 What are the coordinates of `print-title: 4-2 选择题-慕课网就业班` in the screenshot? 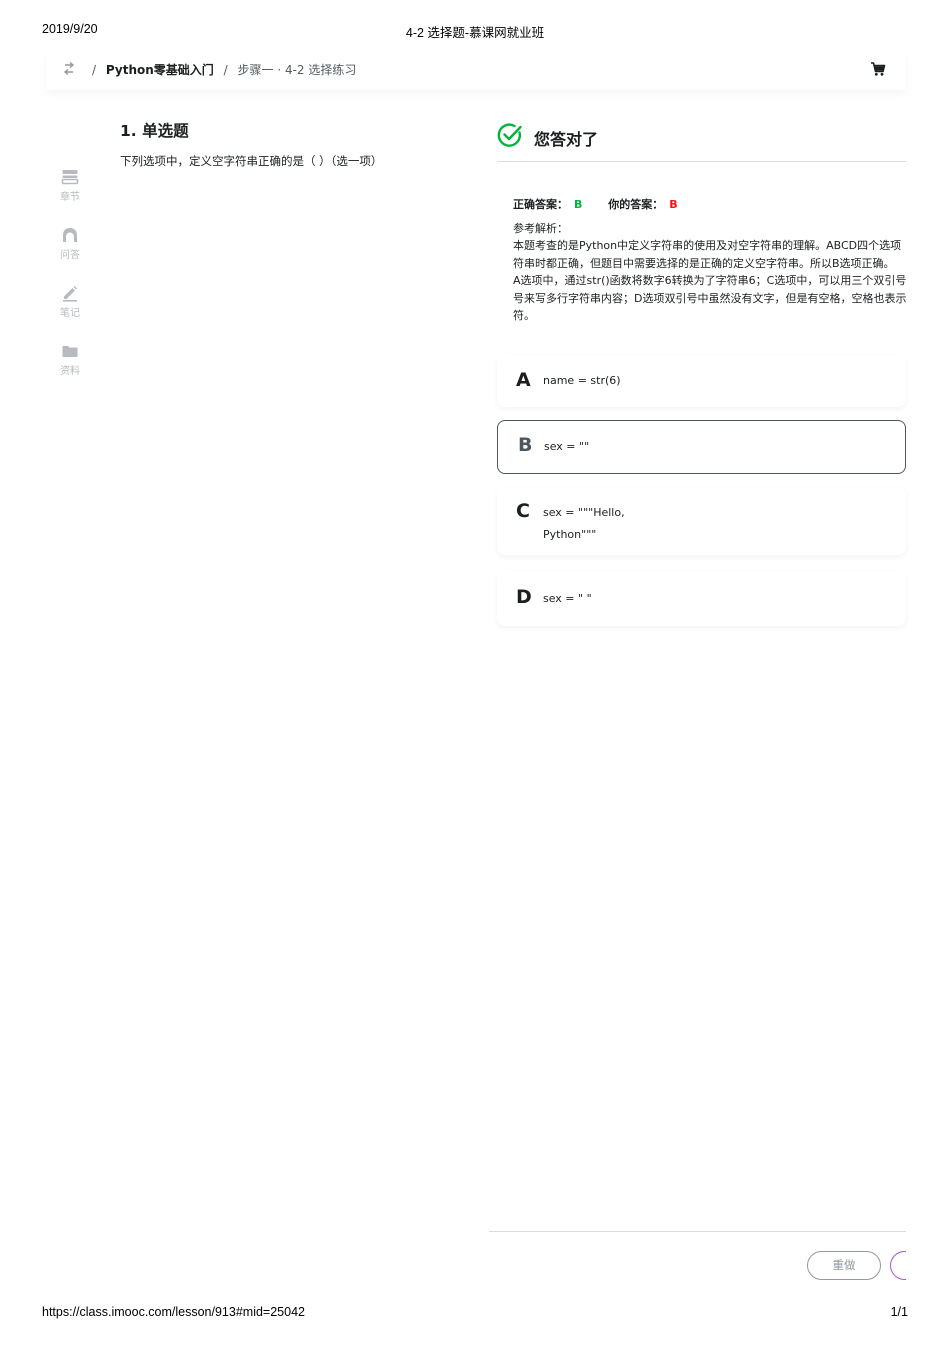 It's located at (475, 33).